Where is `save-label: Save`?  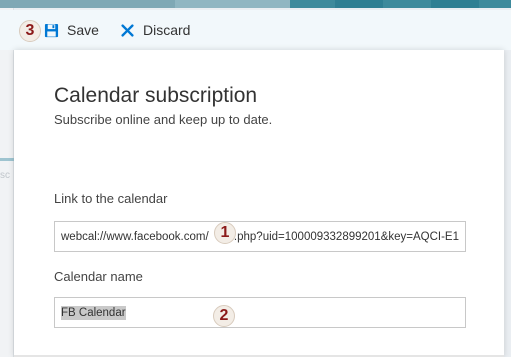
save-label: Save is located at coordinates (83, 30).